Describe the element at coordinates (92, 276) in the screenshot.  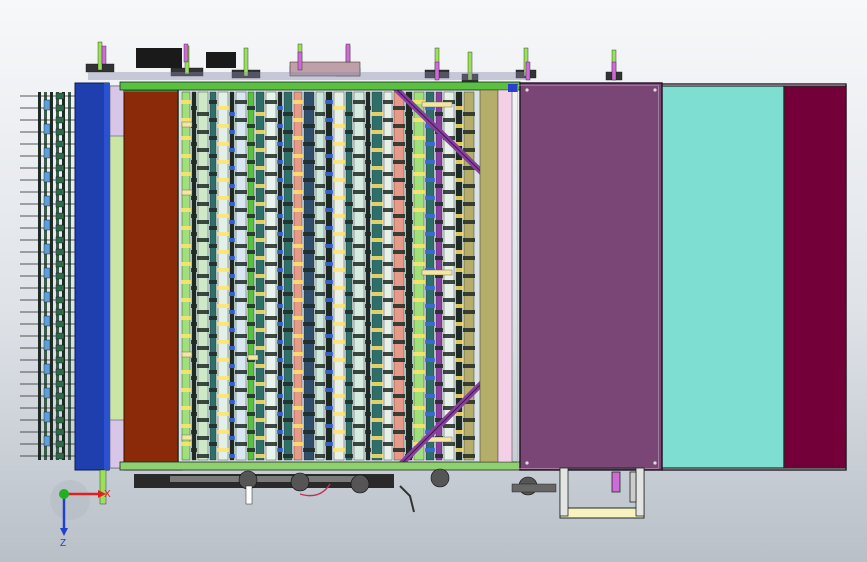
I see `comb-panel` at that location.